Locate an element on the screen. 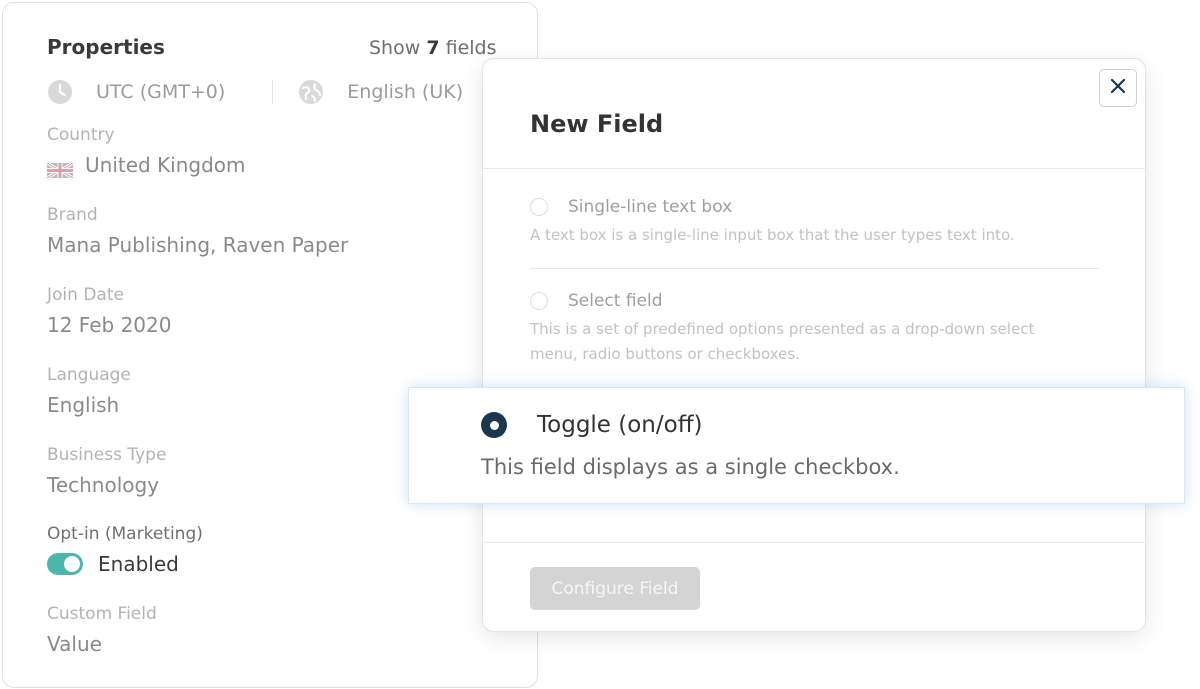  property-label: Join Date is located at coordinates (85, 295).